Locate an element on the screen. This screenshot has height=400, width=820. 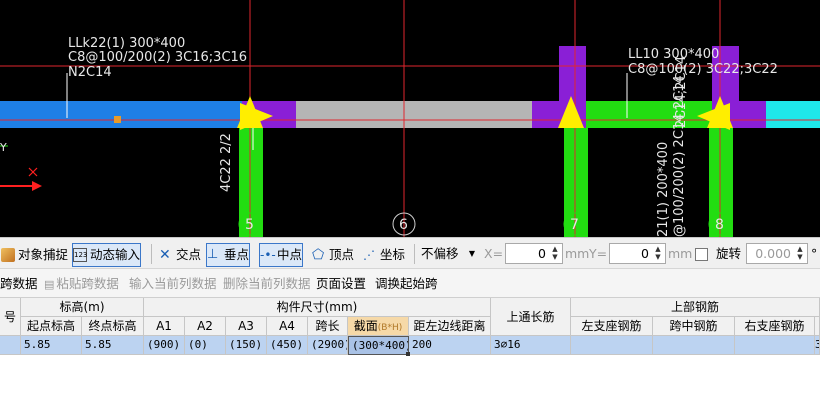
page-setup-button: 页面设置 is located at coordinates (341, 284).